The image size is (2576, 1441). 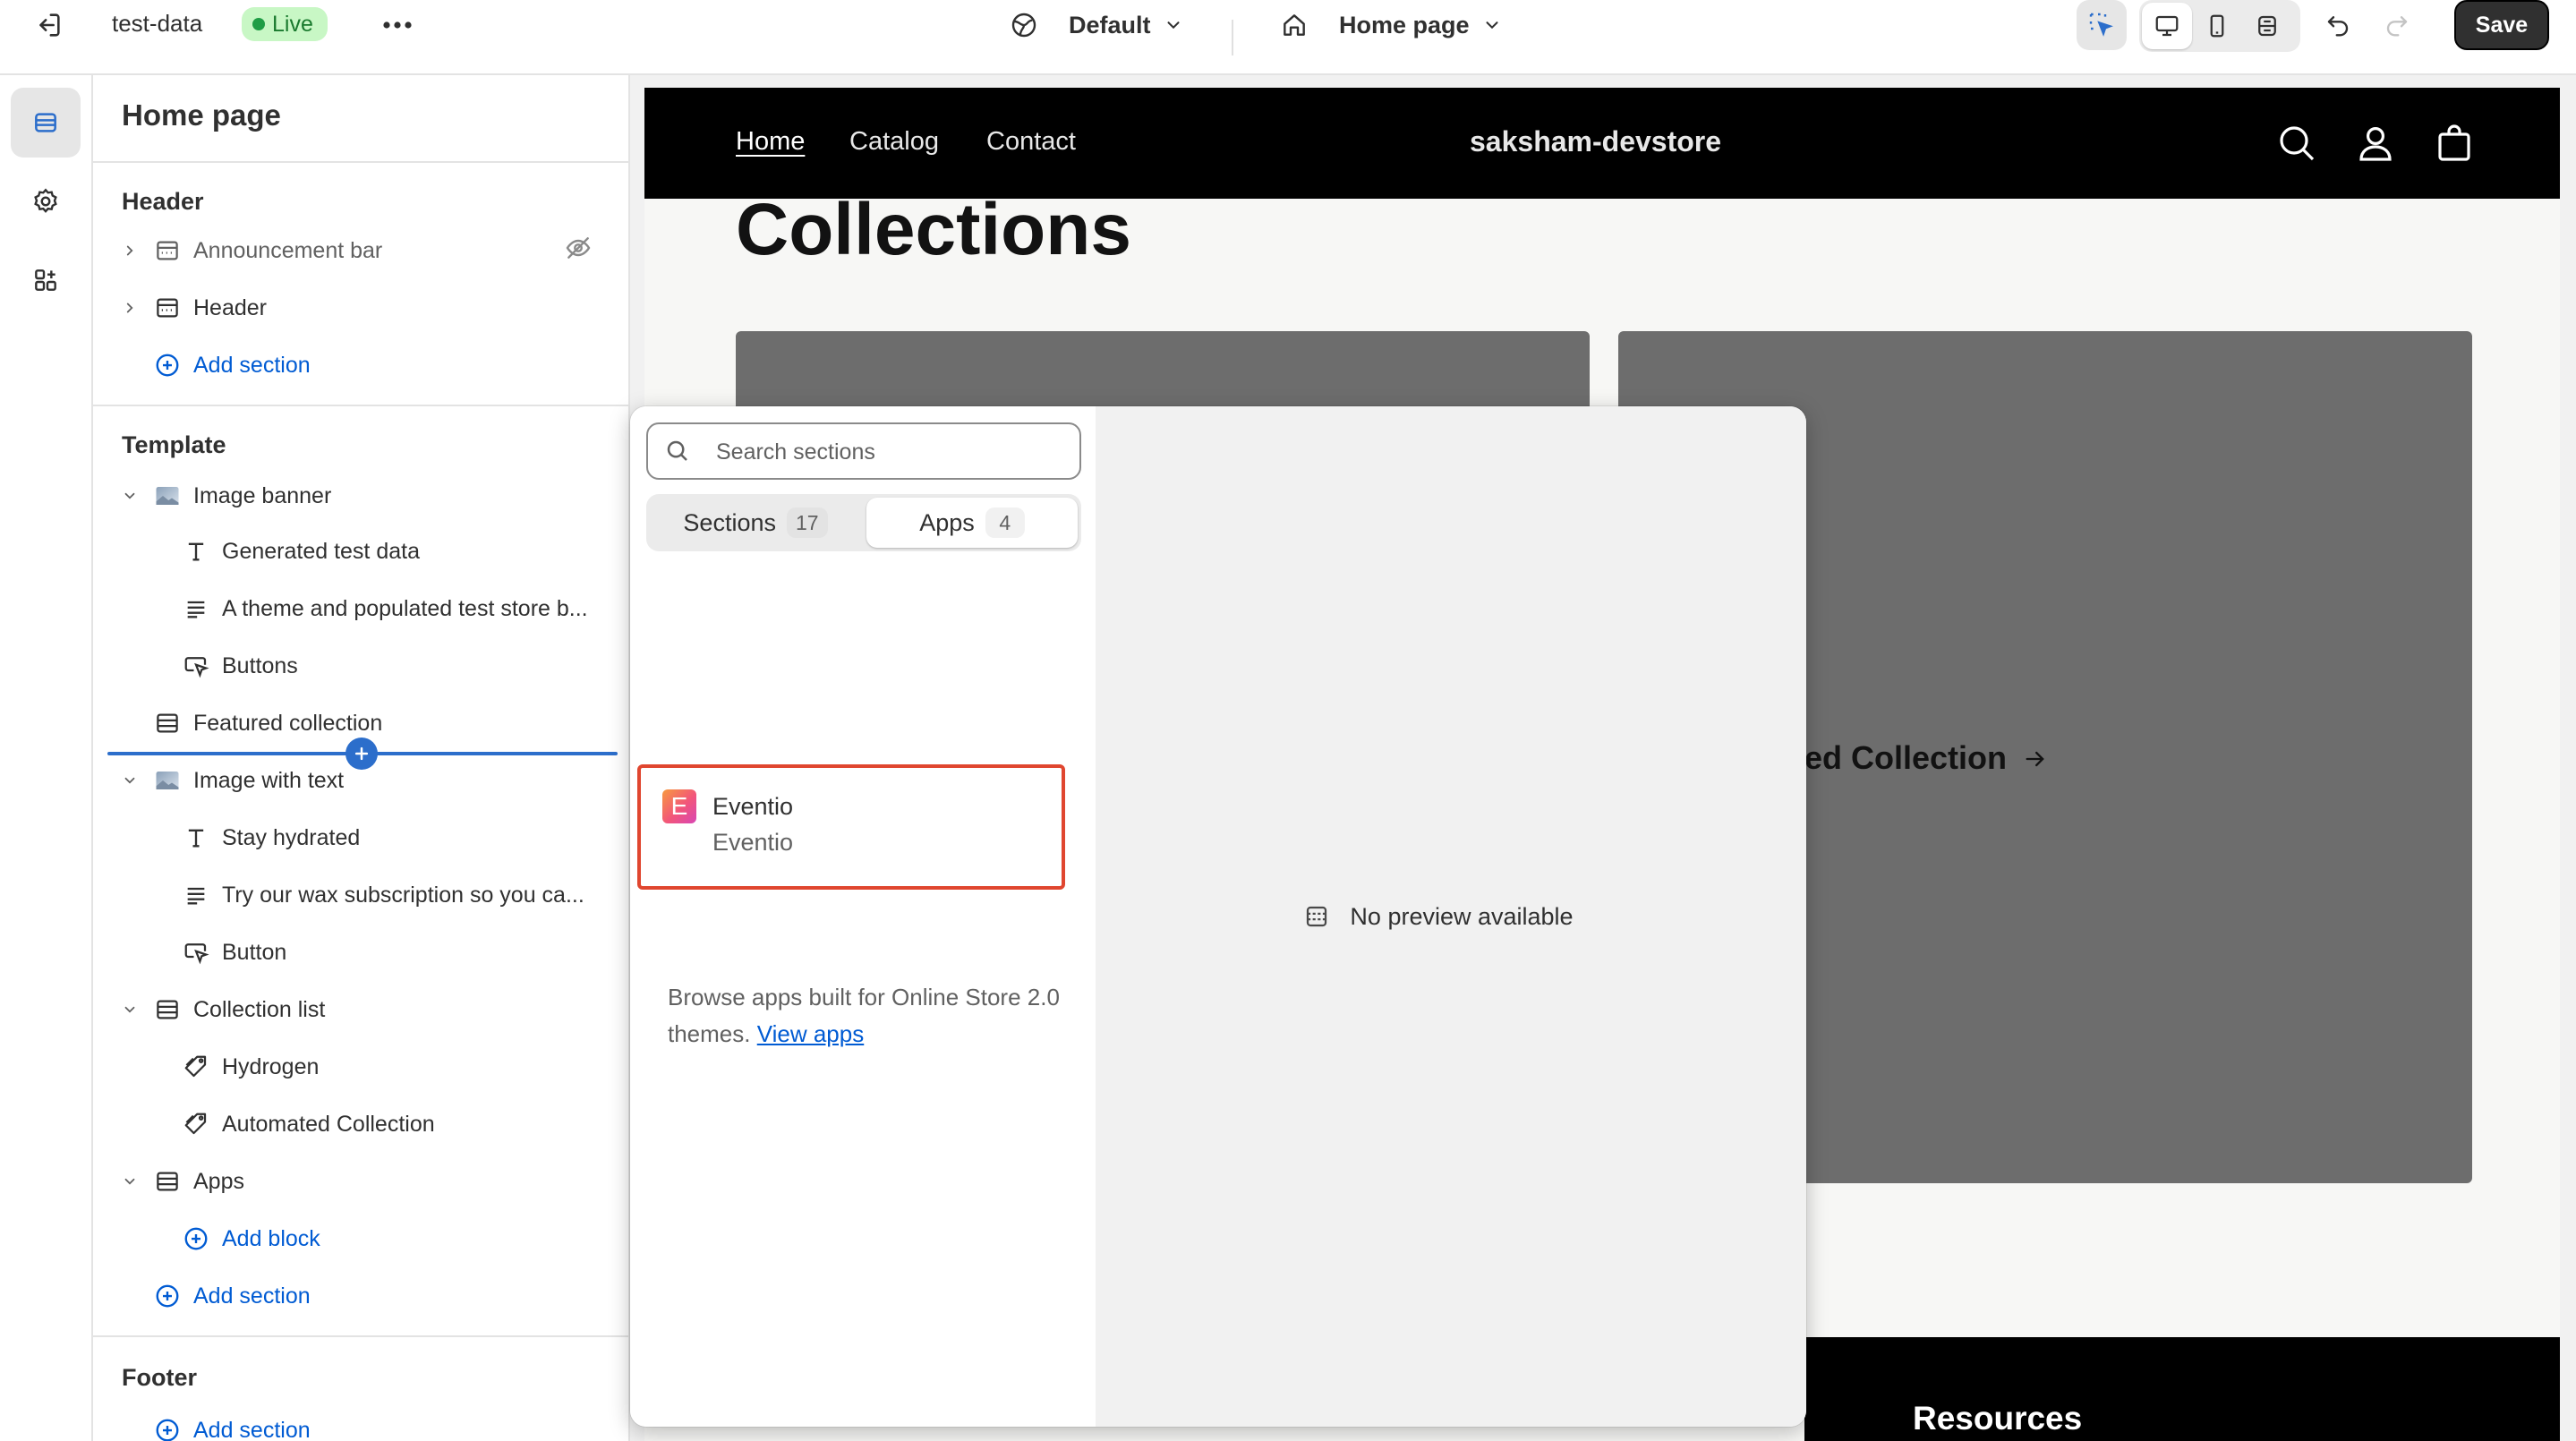 What do you see at coordinates (167, 496) in the screenshot?
I see `image-icon` at bounding box center [167, 496].